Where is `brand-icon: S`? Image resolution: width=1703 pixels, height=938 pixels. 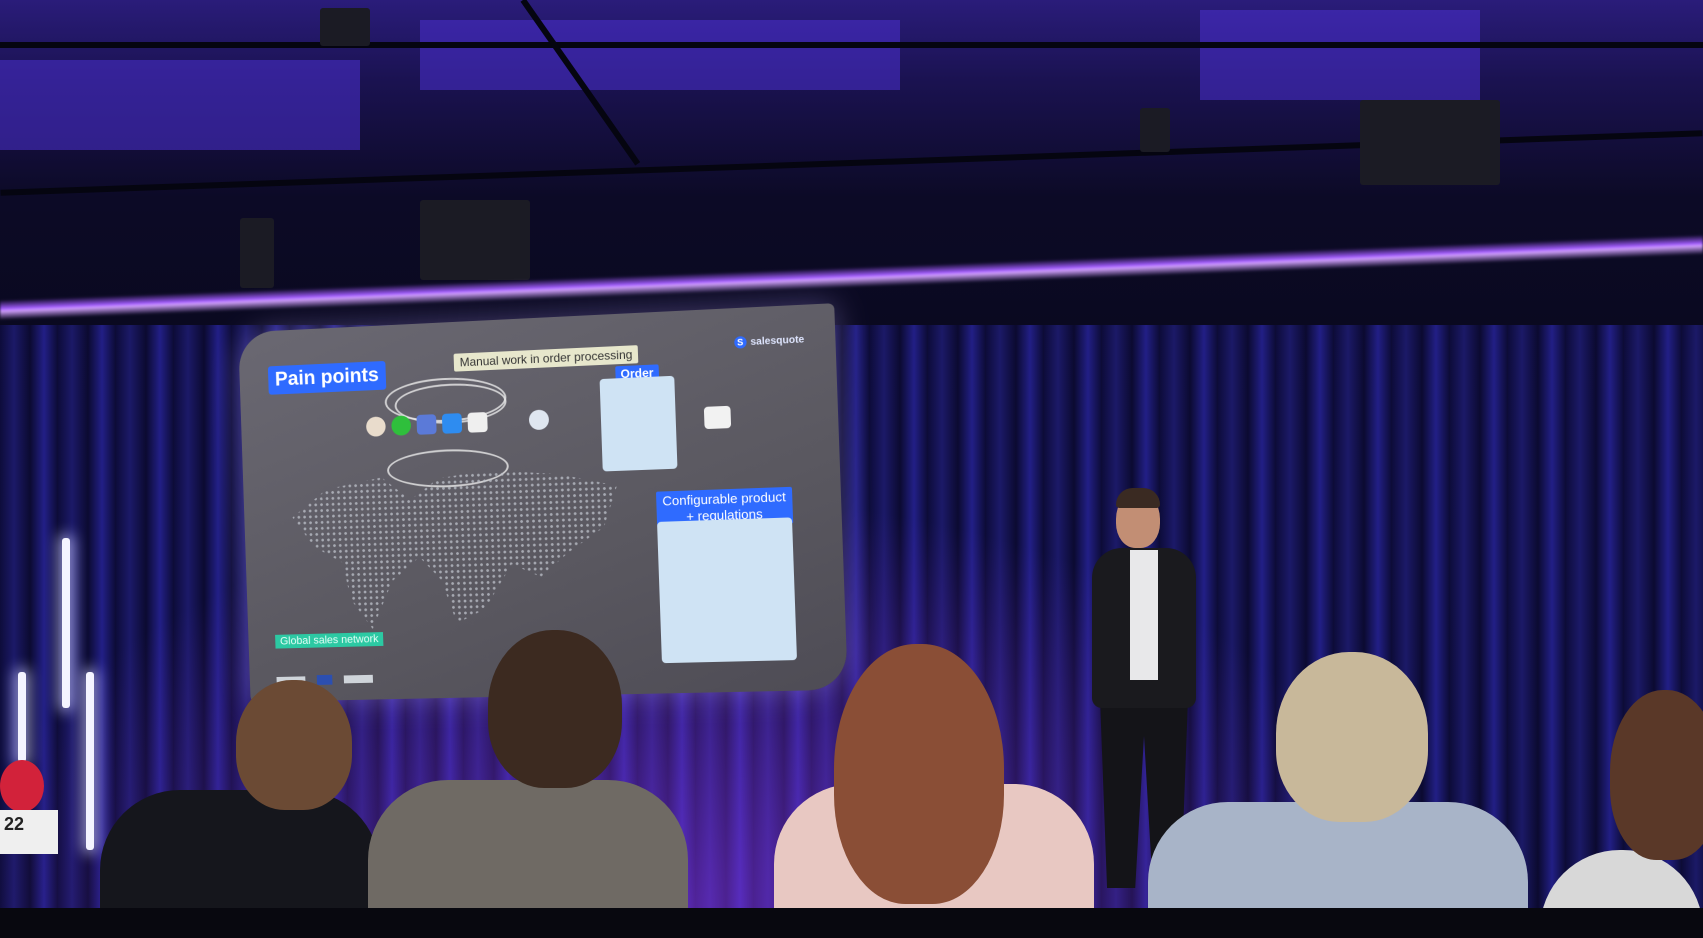
brand-icon: S is located at coordinates (740, 342).